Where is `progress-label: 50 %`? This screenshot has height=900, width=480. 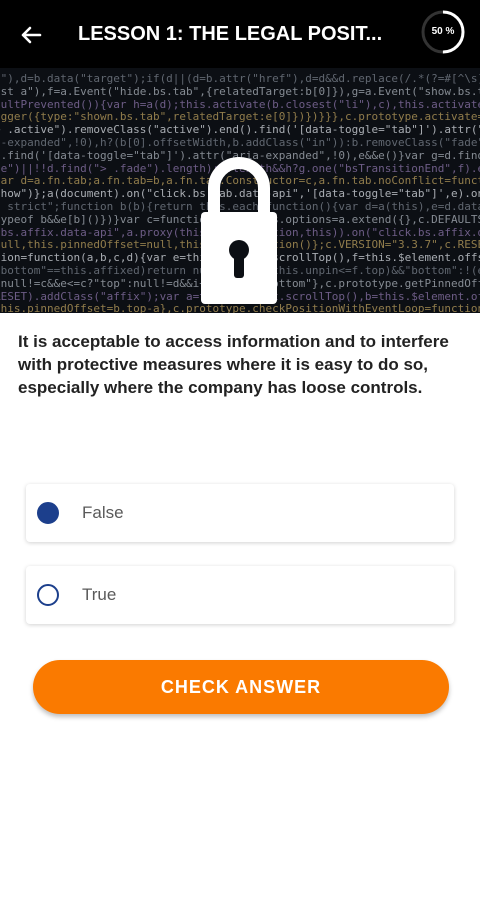
progress-label: 50 % is located at coordinates (443, 31).